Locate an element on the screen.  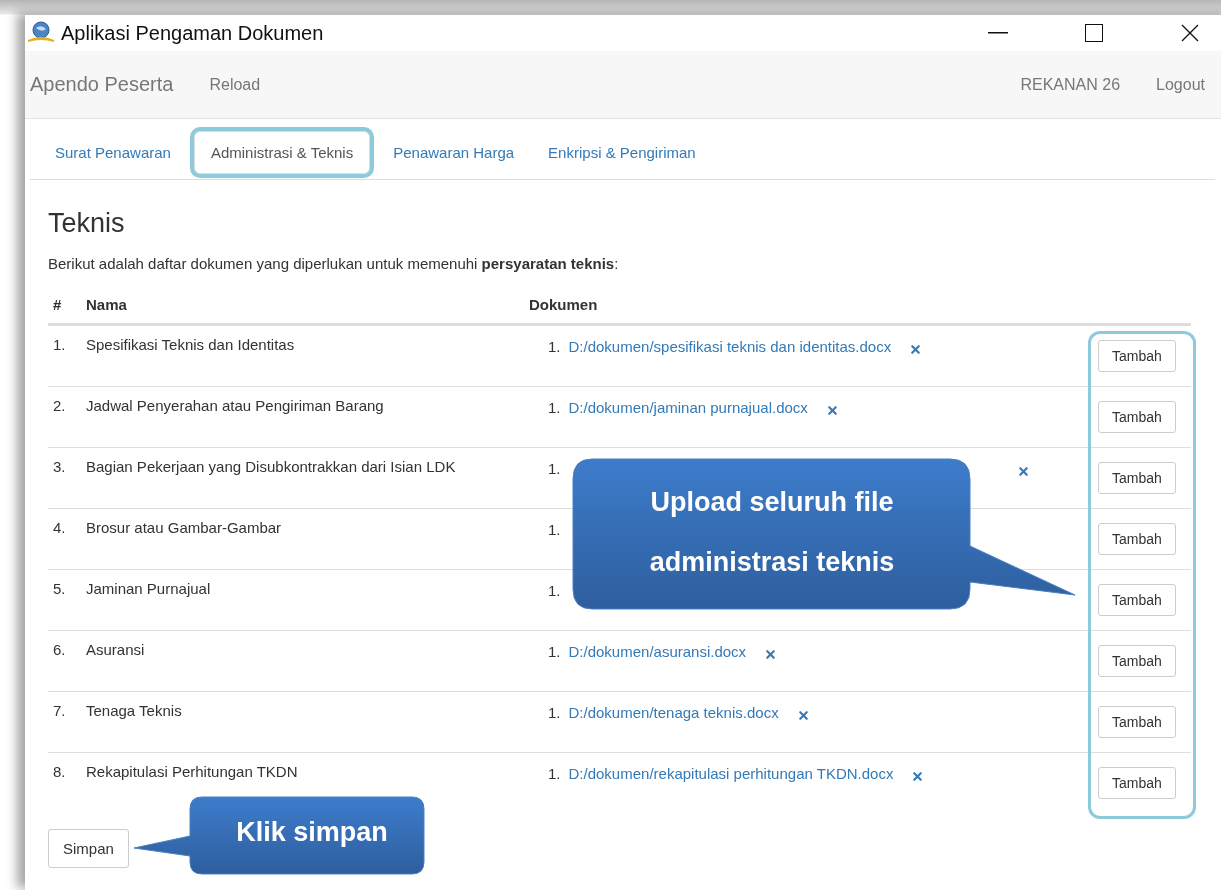
row-number: 7. is located at coordinates (64, 721).